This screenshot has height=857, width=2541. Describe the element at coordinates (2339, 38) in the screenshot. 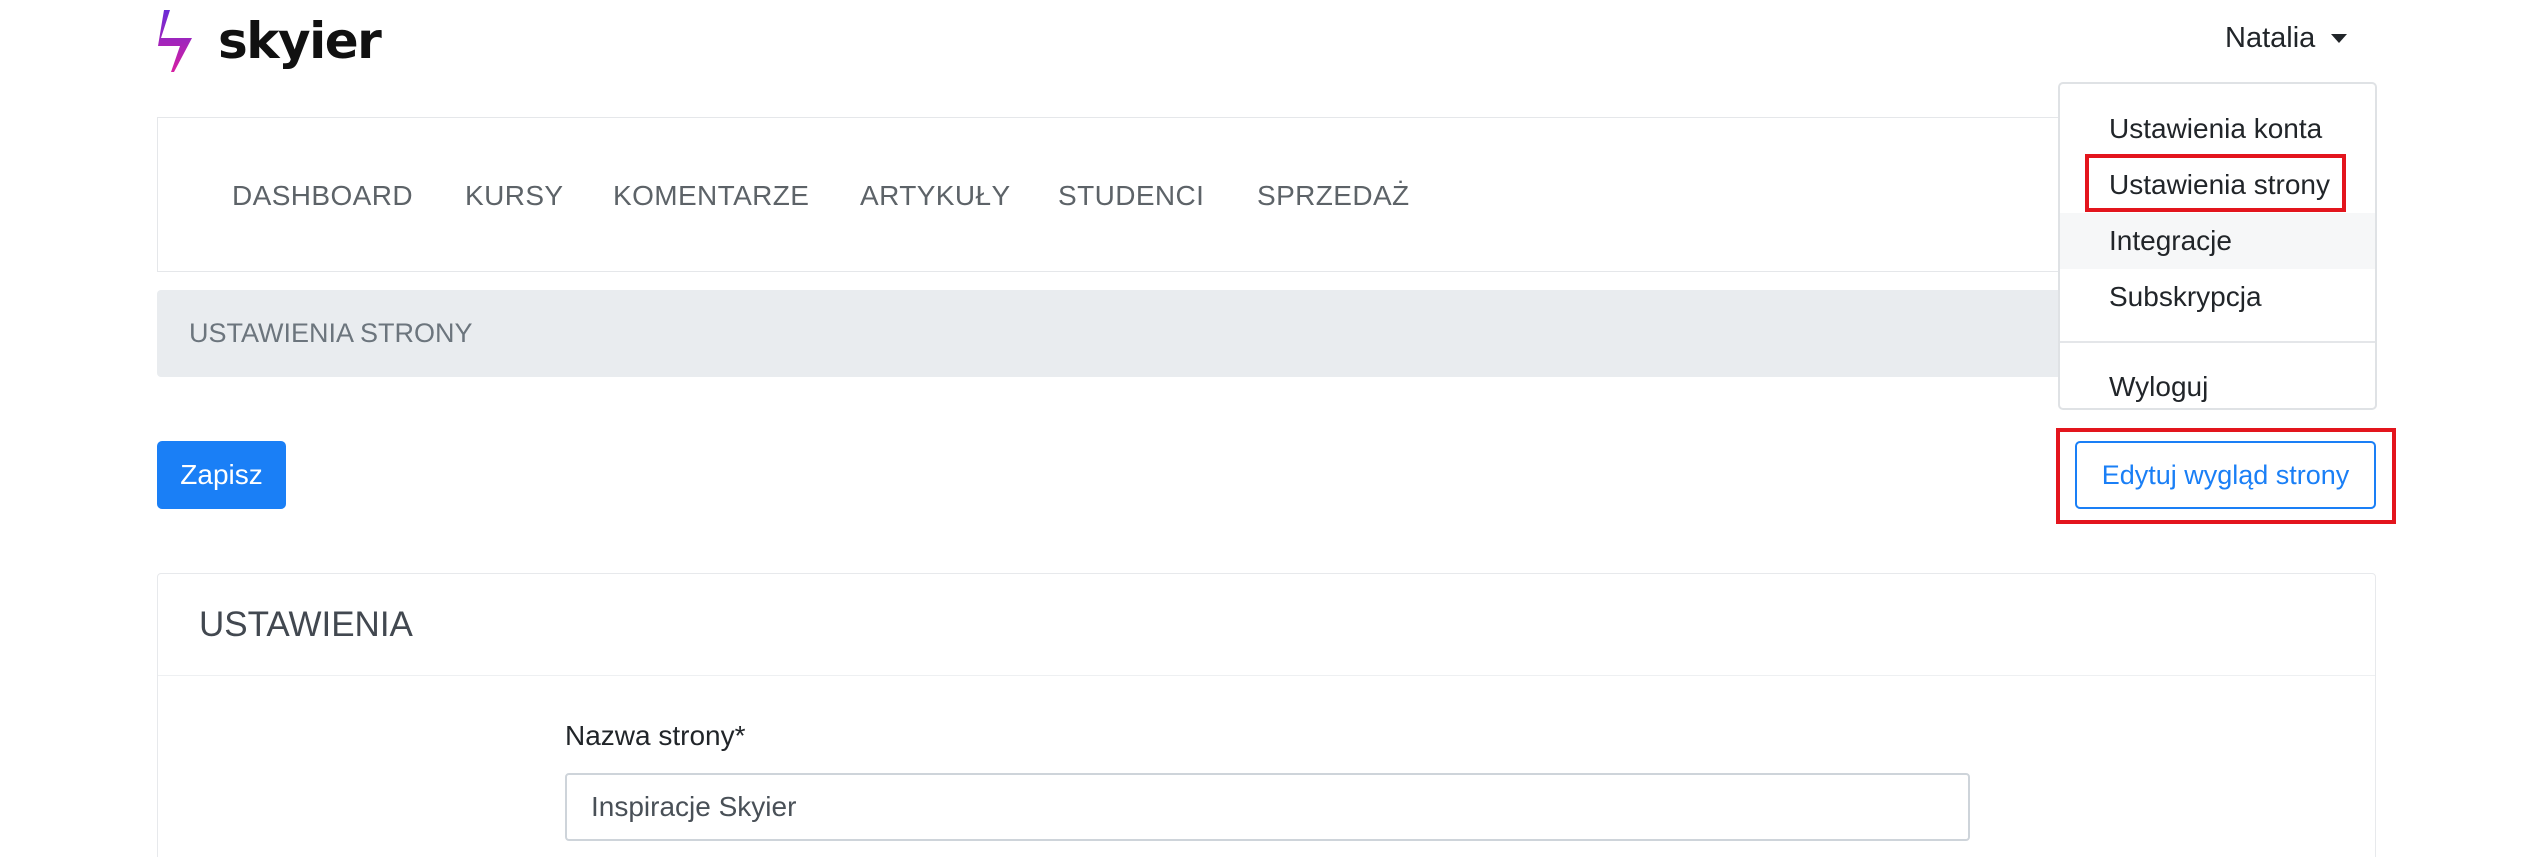

I see `caret-down-icon` at that location.